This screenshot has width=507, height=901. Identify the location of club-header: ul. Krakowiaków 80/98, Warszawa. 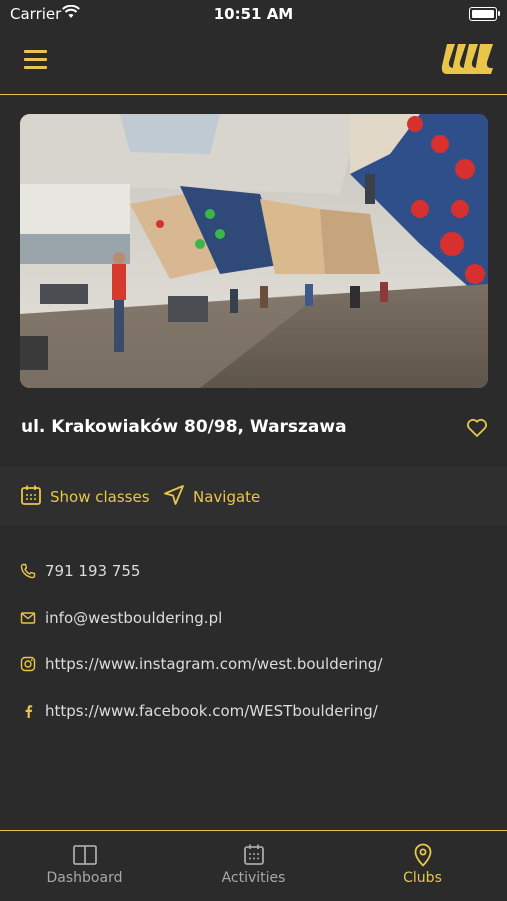
(253, 429).